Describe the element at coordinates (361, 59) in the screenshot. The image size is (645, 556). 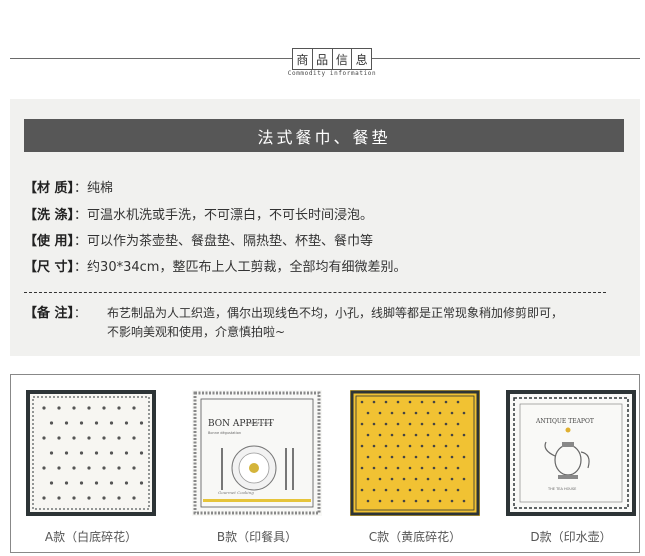
I see `header-char: 息` at that location.